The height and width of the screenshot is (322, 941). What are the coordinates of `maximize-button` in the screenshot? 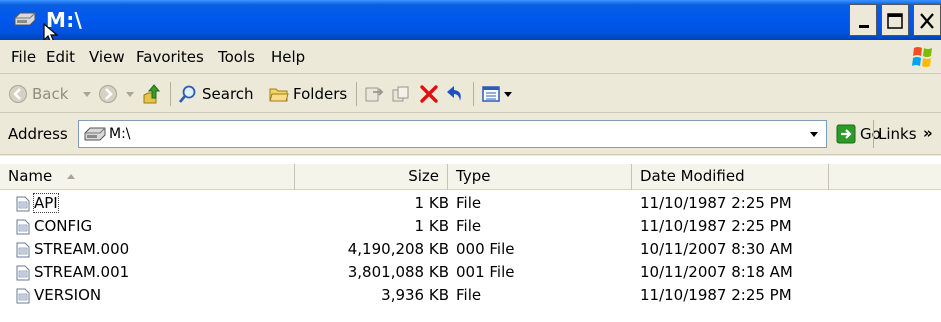 It's located at (895, 20).